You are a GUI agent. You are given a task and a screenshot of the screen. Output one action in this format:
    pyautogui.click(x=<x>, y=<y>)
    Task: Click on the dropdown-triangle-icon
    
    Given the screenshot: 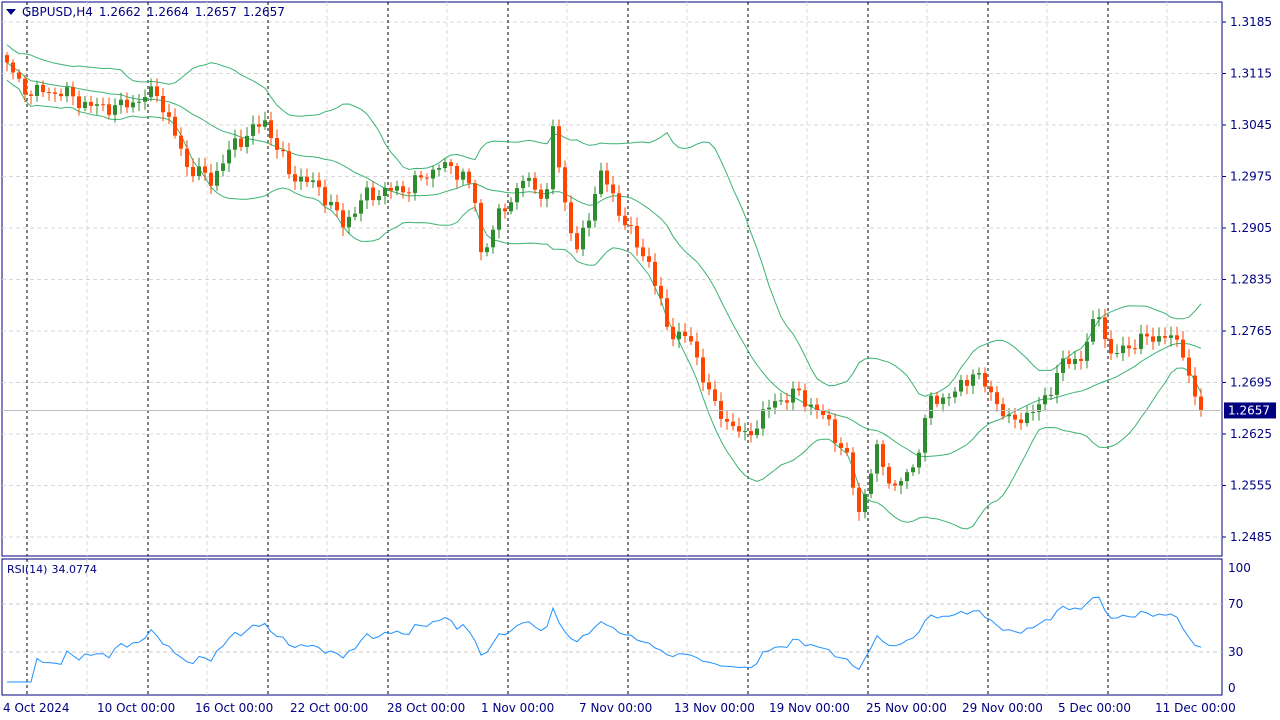 What is the action you would take?
    pyautogui.click(x=11, y=12)
    